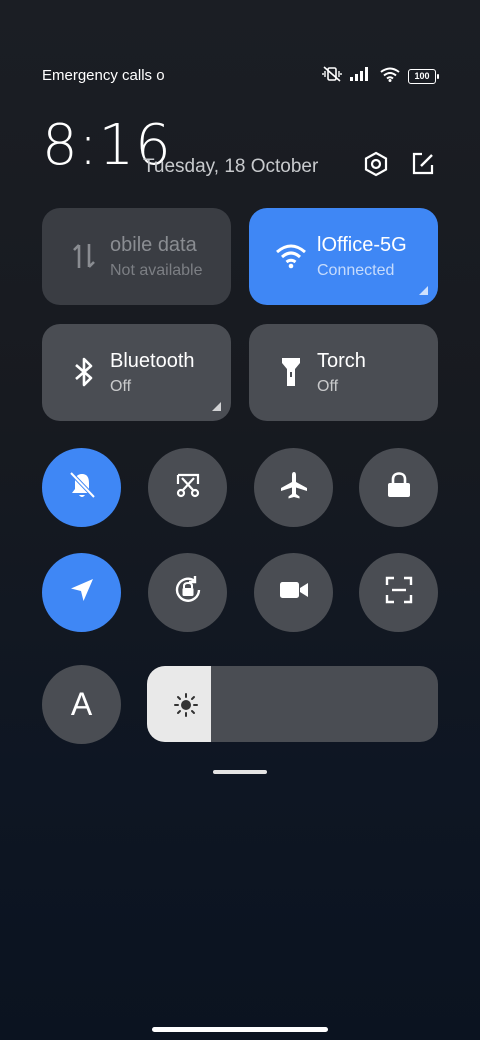 The height and width of the screenshot is (1040, 480). I want to click on bluetooth-status: Off, so click(121, 386).